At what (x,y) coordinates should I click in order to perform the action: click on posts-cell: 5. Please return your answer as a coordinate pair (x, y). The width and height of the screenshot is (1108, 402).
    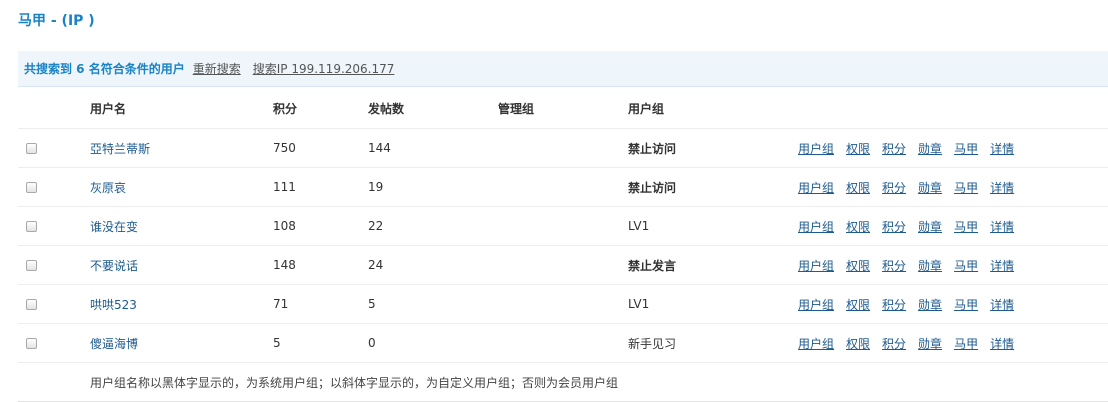
    Looking at the image, I should click on (372, 304).